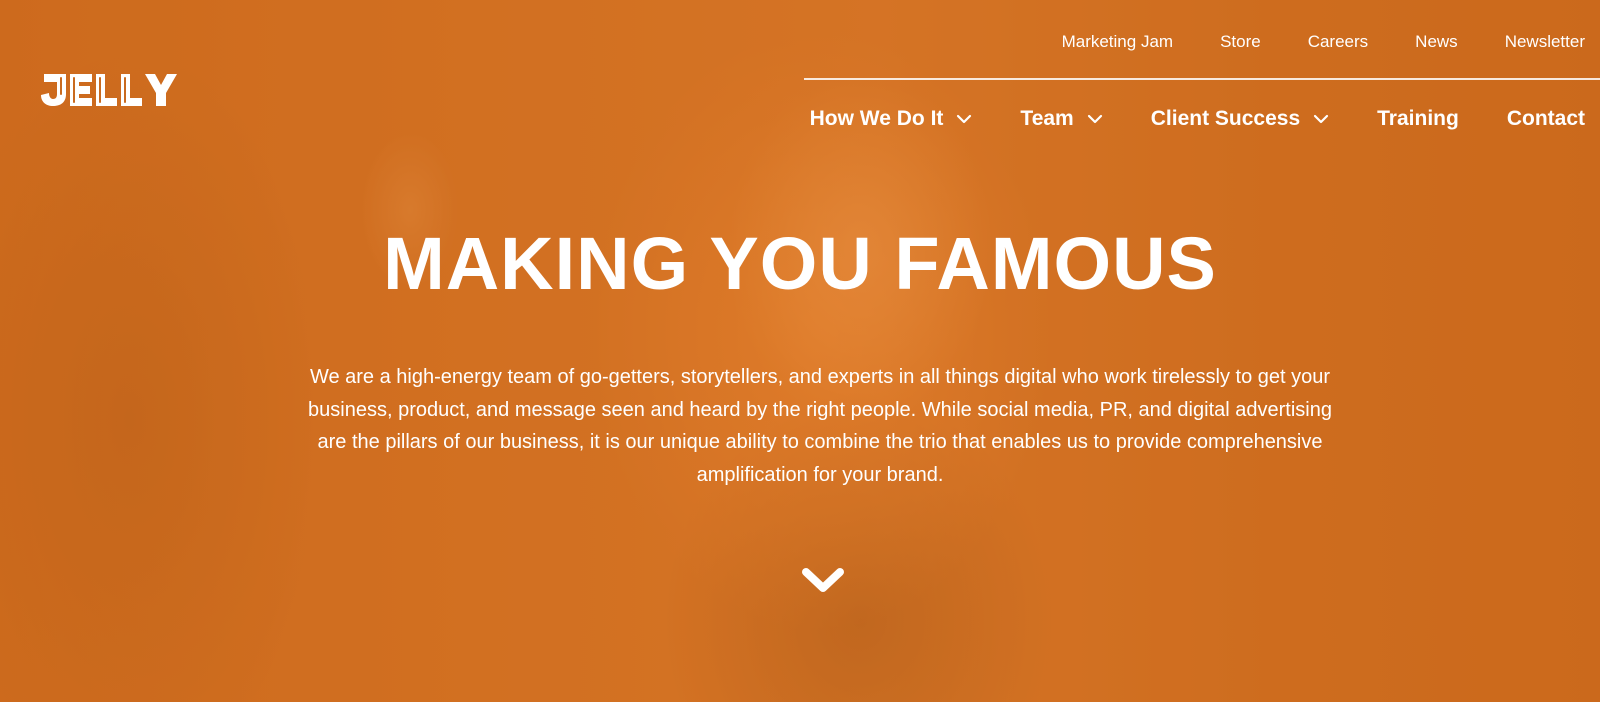 The width and height of the screenshot is (1600, 702). Describe the element at coordinates (1436, 42) in the screenshot. I see `utility-link-news: News` at that location.